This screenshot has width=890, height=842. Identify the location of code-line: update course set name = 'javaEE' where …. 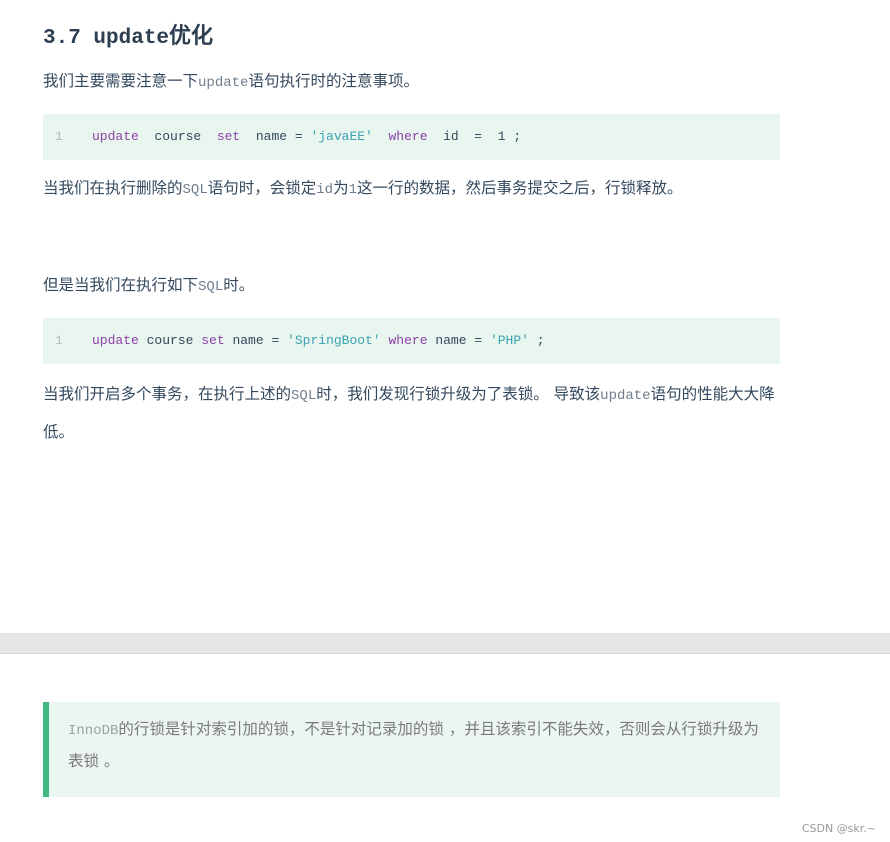
(306, 136).